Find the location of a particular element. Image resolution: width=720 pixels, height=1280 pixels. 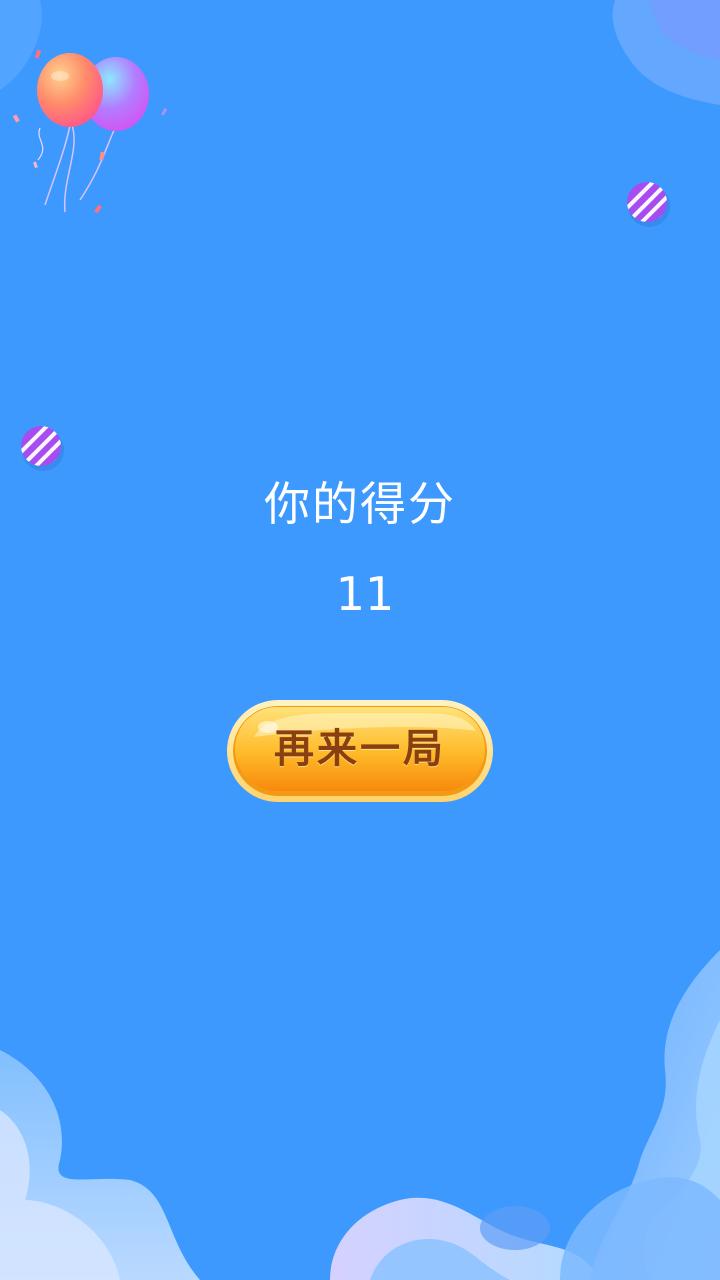

score-value: 11 is located at coordinates (365, 594).